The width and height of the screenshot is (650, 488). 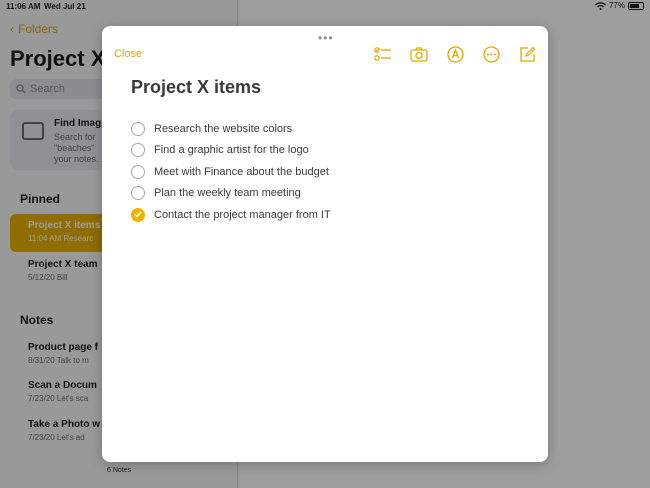 I want to click on checklist-item: Meet with Finance about the budget, so click(x=231, y=172).